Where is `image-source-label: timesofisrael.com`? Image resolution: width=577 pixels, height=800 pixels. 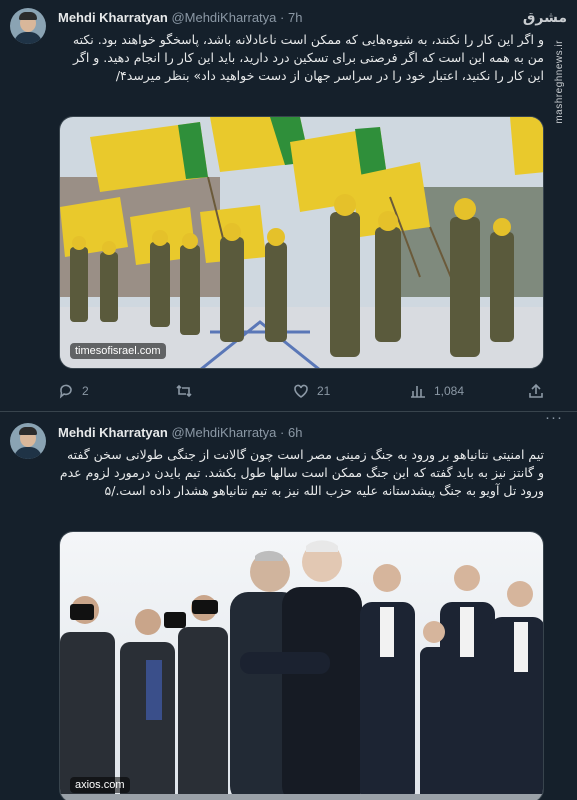 image-source-label: timesofisrael.com is located at coordinates (118, 351).